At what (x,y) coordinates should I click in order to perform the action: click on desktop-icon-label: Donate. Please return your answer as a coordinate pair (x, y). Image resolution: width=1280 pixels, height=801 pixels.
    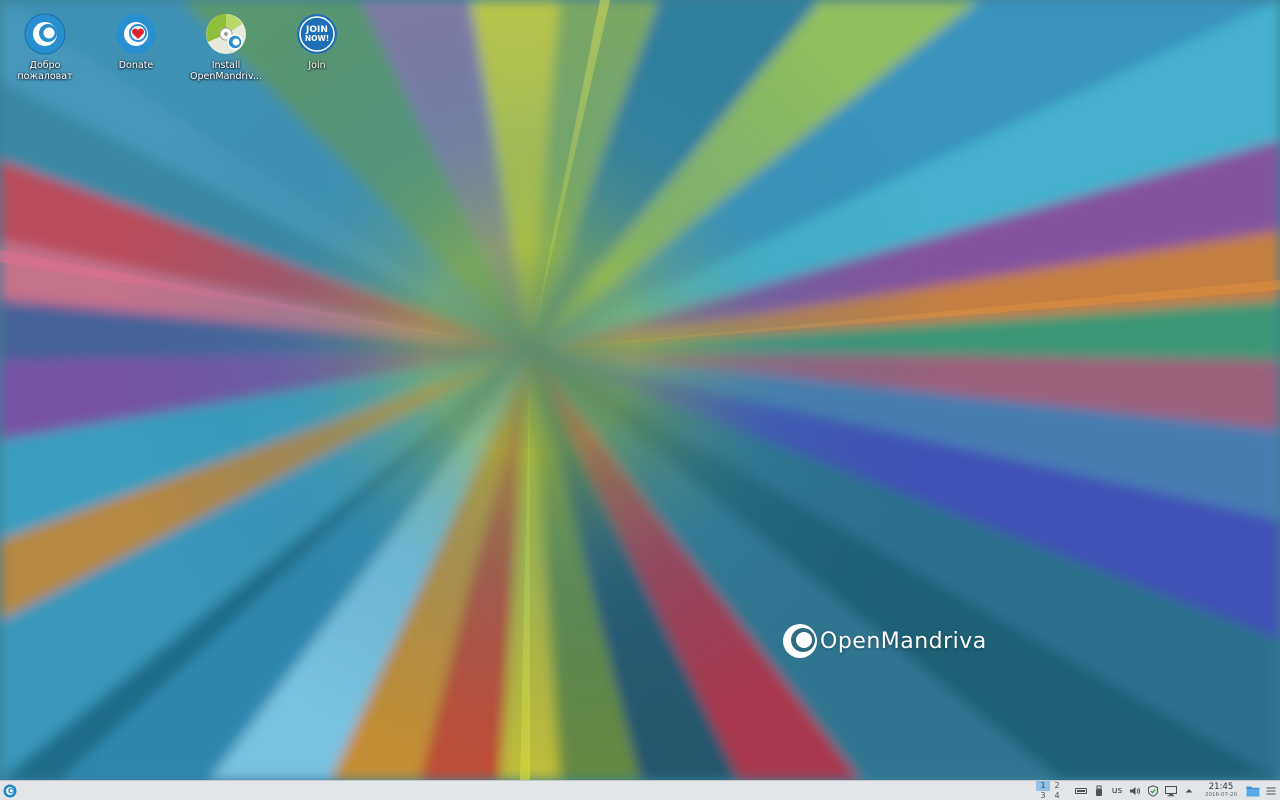
    Looking at the image, I should click on (136, 65).